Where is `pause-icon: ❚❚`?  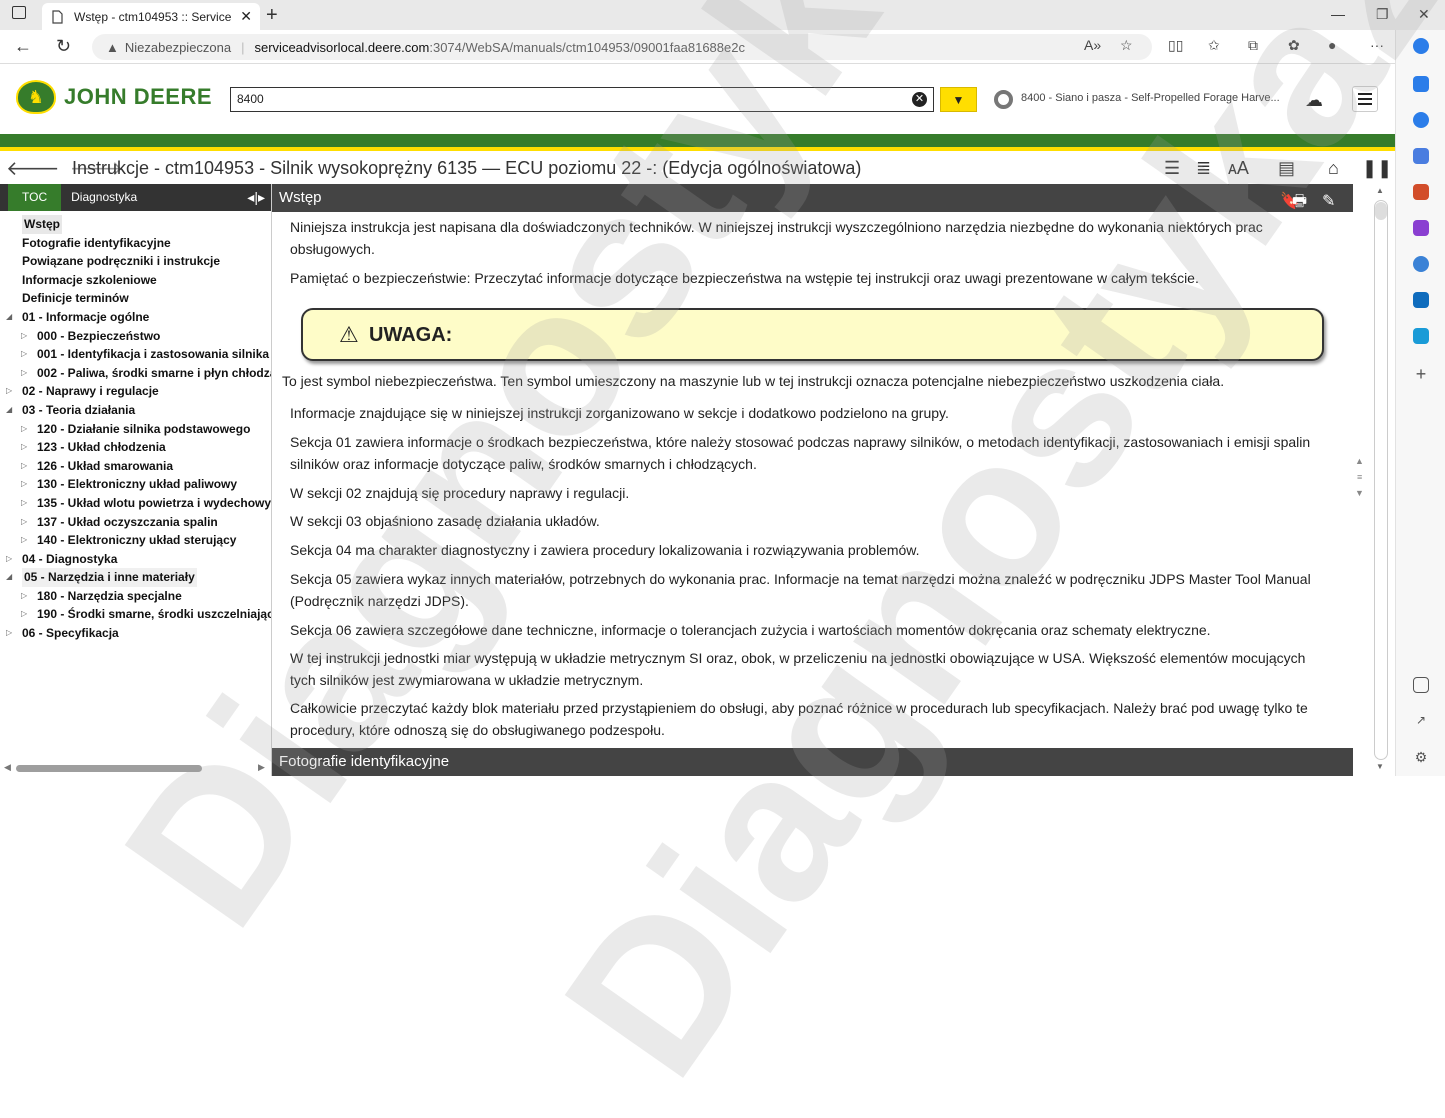
pause-icon: ❚❚ is located at coordinates (1377, 168).